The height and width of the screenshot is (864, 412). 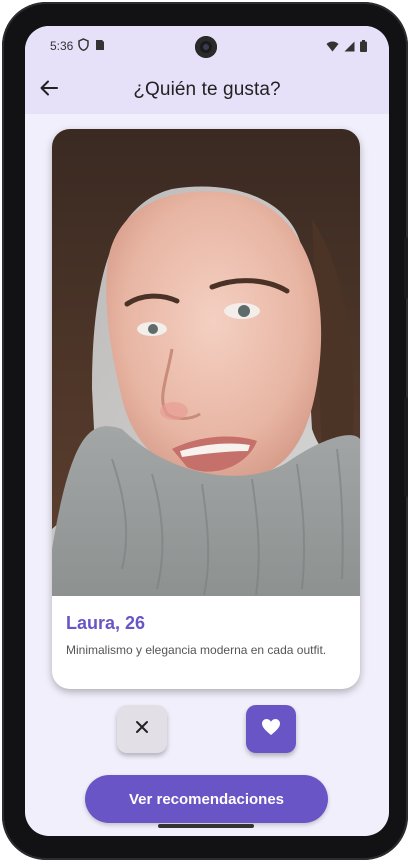 I want to click on dislike-button, so click(x=142, y=729).